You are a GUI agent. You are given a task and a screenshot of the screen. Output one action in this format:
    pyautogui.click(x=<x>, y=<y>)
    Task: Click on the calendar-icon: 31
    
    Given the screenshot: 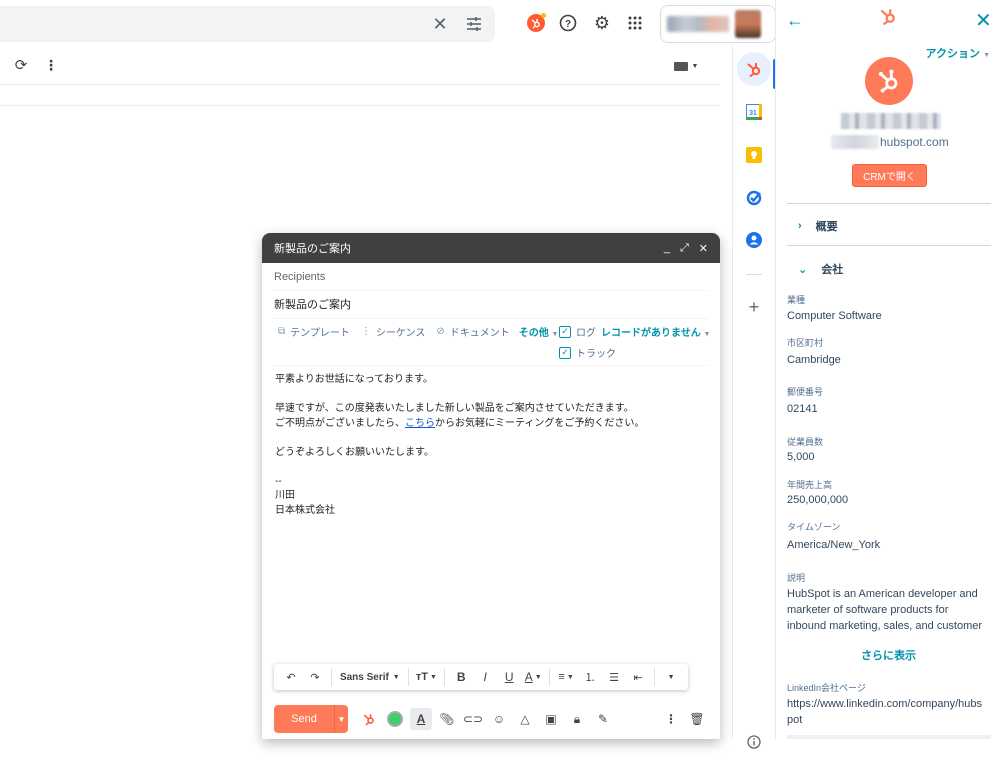 What is the action you would take?
    pyautogui.click(x=754, y=112)
    